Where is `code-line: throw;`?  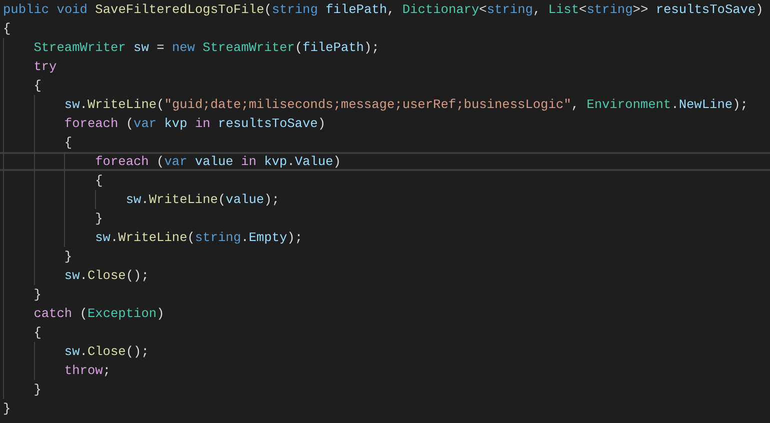
code-line: throw; is located at coordinates (385, 370).